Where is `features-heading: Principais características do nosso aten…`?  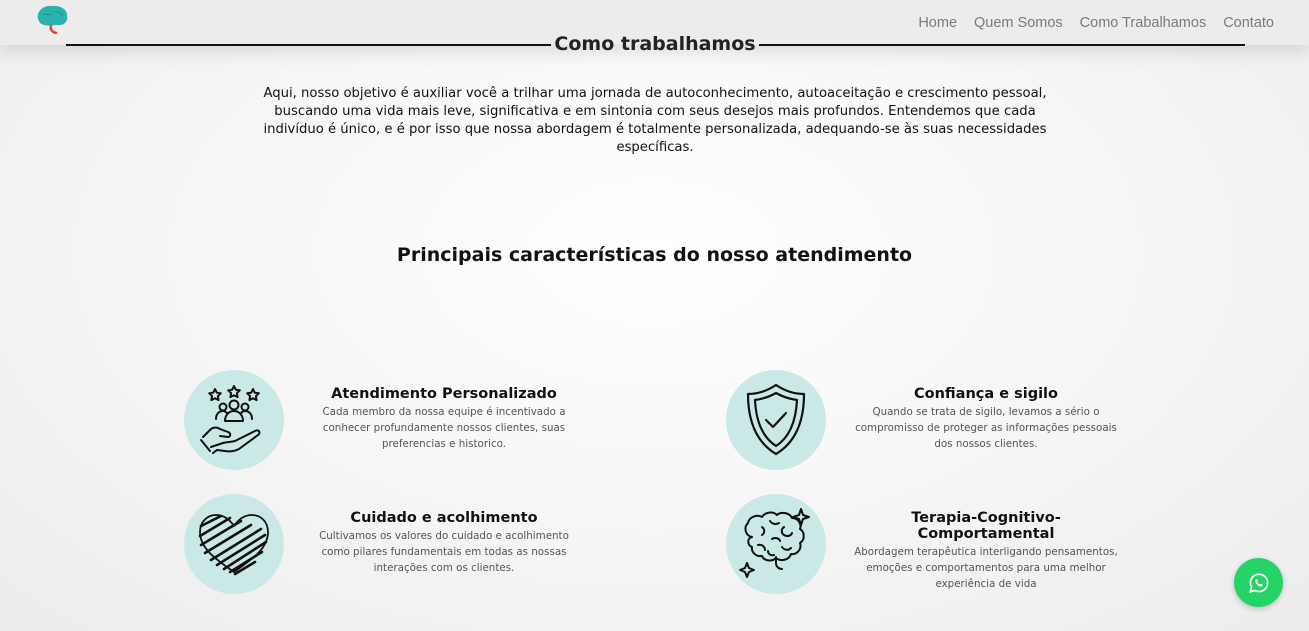
features-heading: Principais características do nosso aten… is located at coordinates (654, 255).